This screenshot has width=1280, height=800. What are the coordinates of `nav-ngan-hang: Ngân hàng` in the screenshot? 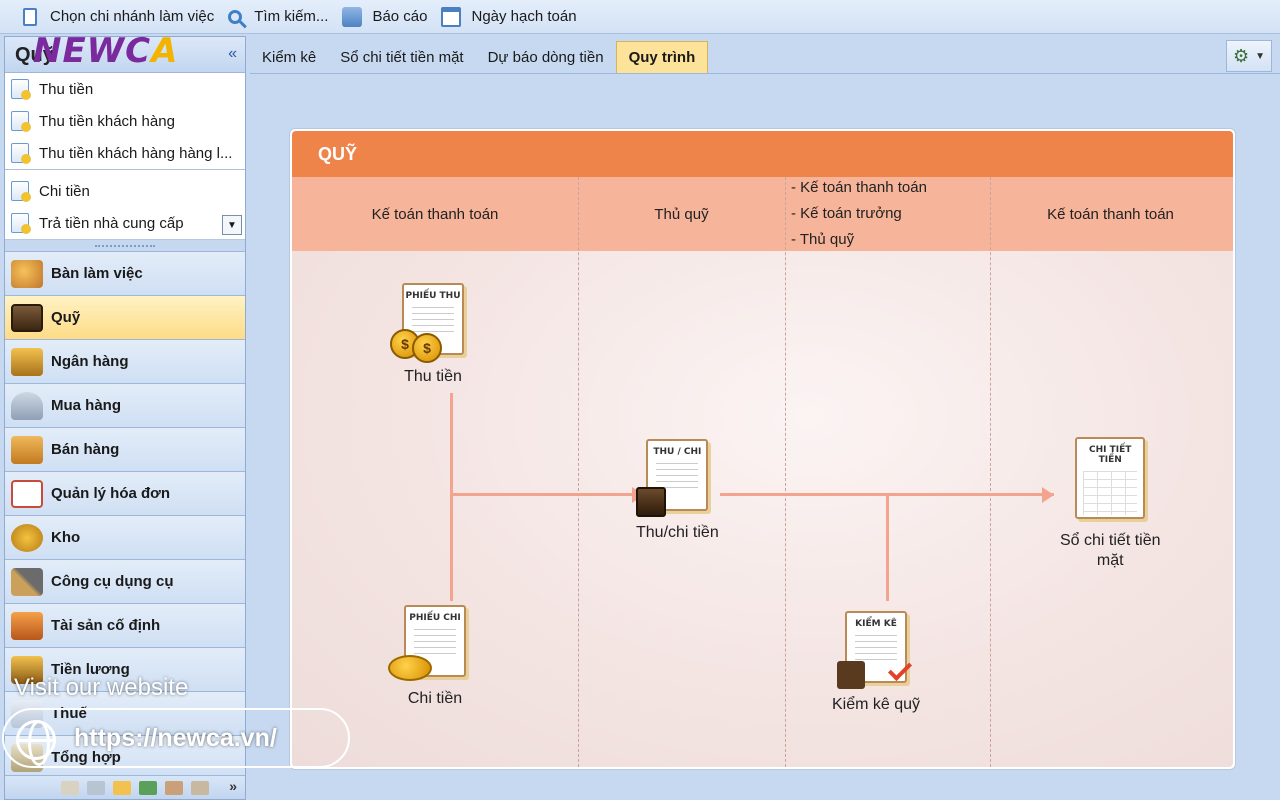 It's located at (125, 362).